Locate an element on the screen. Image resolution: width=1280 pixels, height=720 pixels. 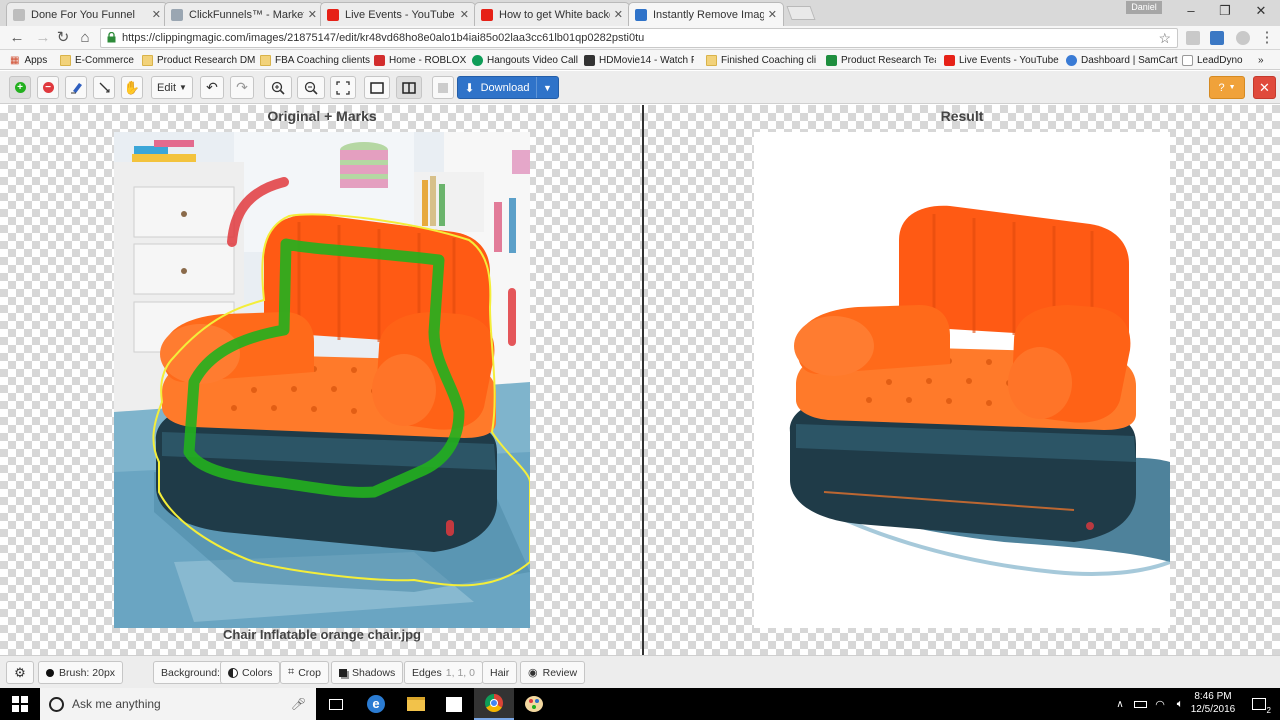
chrome-taskbar-button is located at coordinates (494, 704).